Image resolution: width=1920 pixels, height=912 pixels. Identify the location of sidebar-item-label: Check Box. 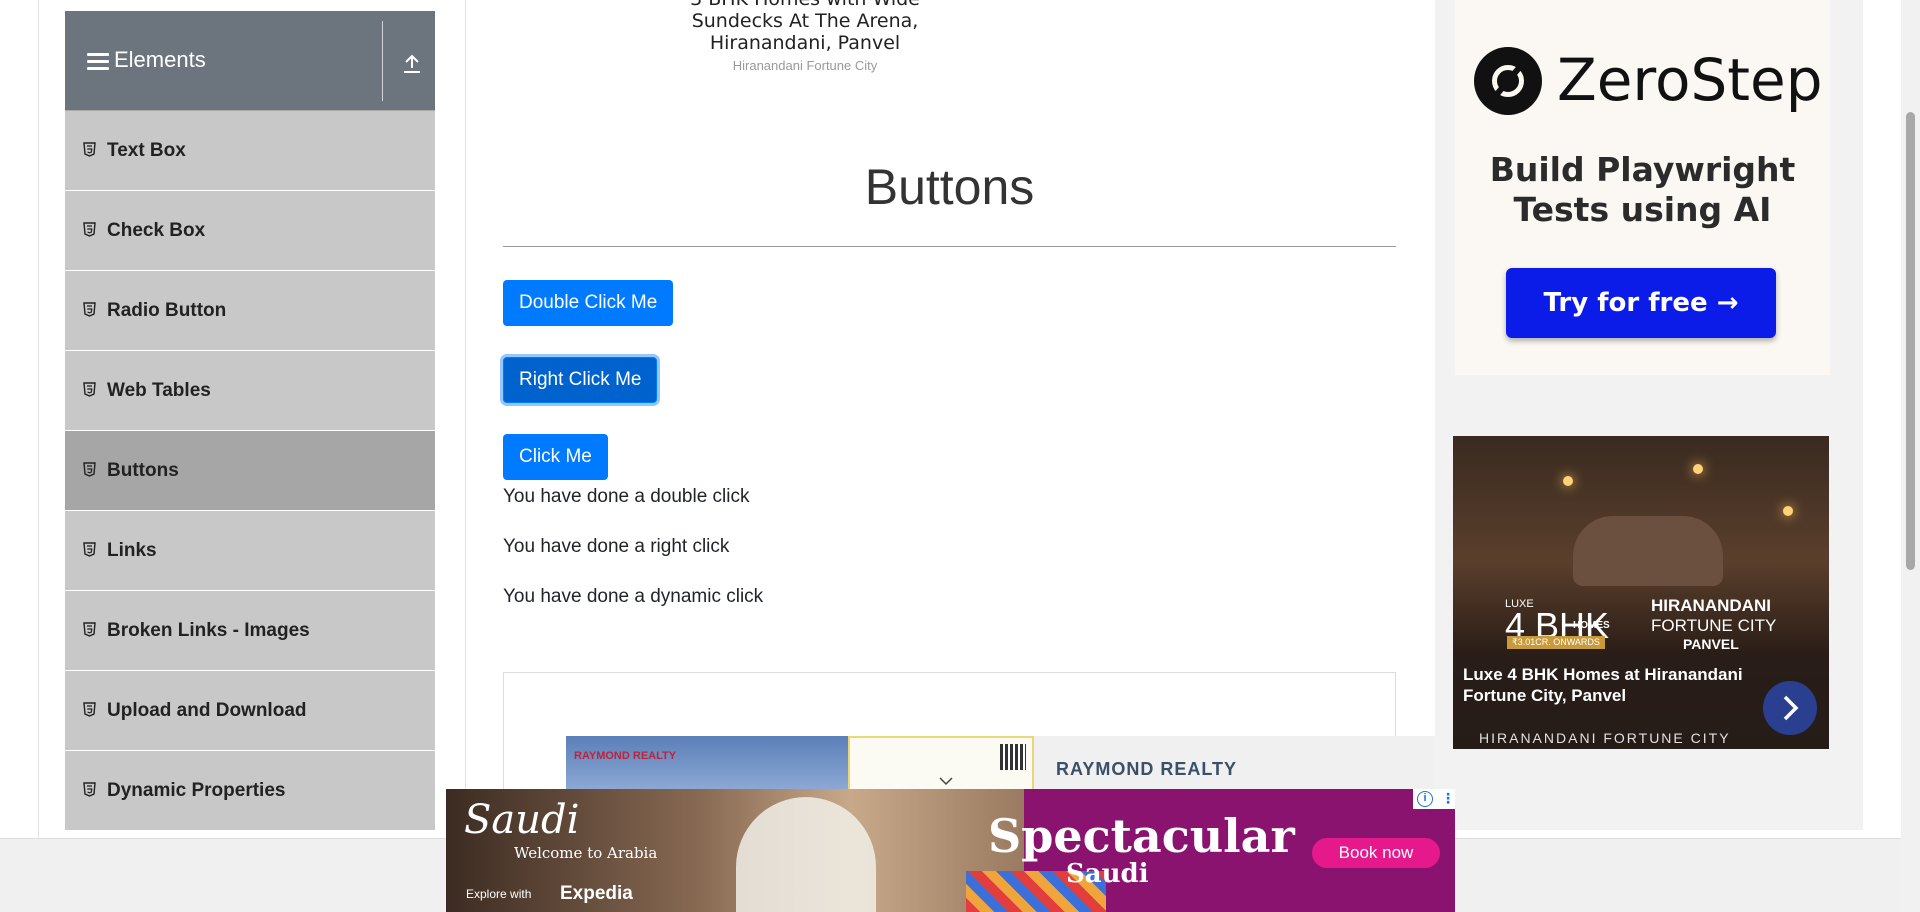
(156, 230).